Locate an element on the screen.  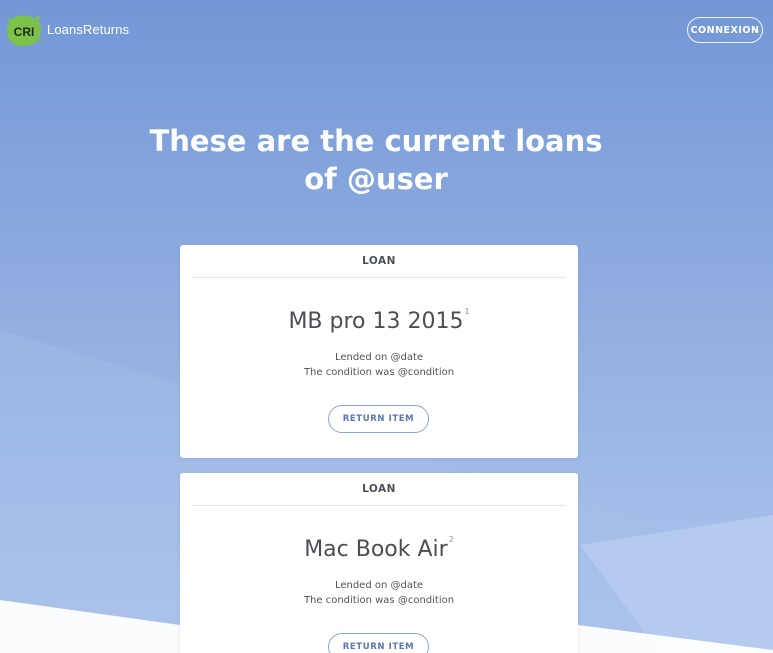
cri-logo-icon: CRI is located at coordinates (24, 31).